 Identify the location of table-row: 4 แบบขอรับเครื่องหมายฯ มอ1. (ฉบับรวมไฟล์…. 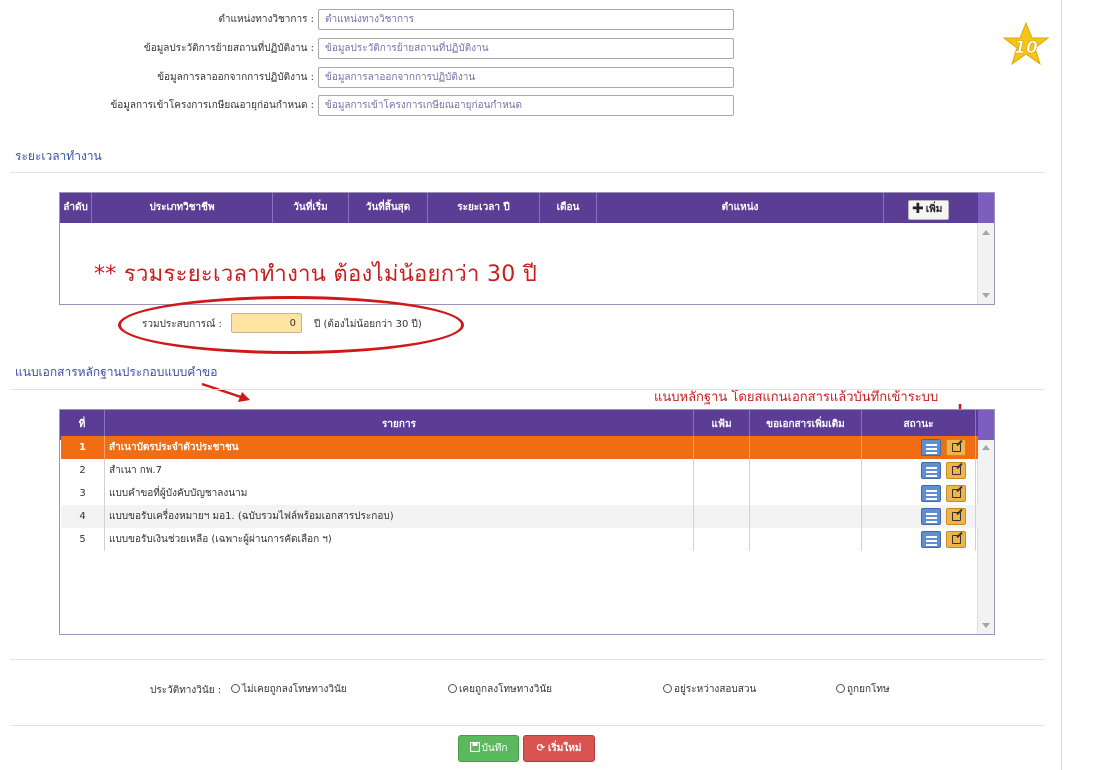
(519, 516).